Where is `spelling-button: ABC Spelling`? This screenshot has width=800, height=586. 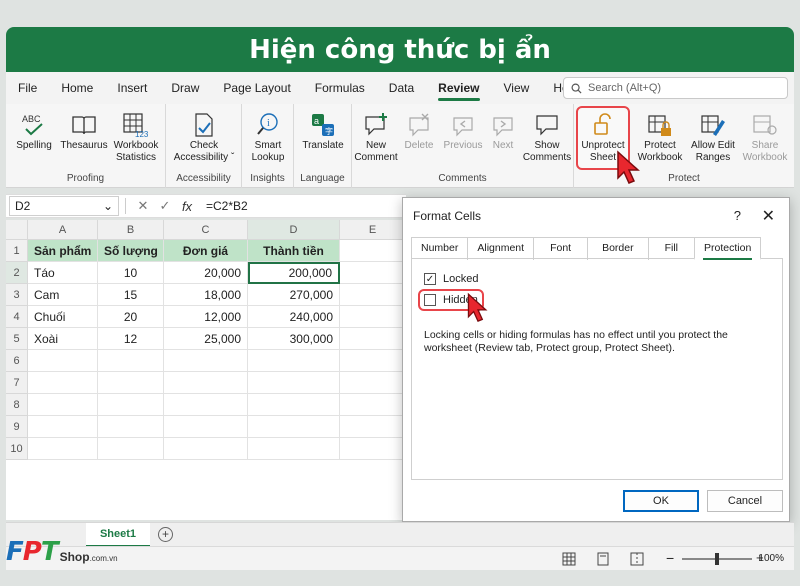 spelling-button: ABC Spelling is located at coordinates (34, 131).